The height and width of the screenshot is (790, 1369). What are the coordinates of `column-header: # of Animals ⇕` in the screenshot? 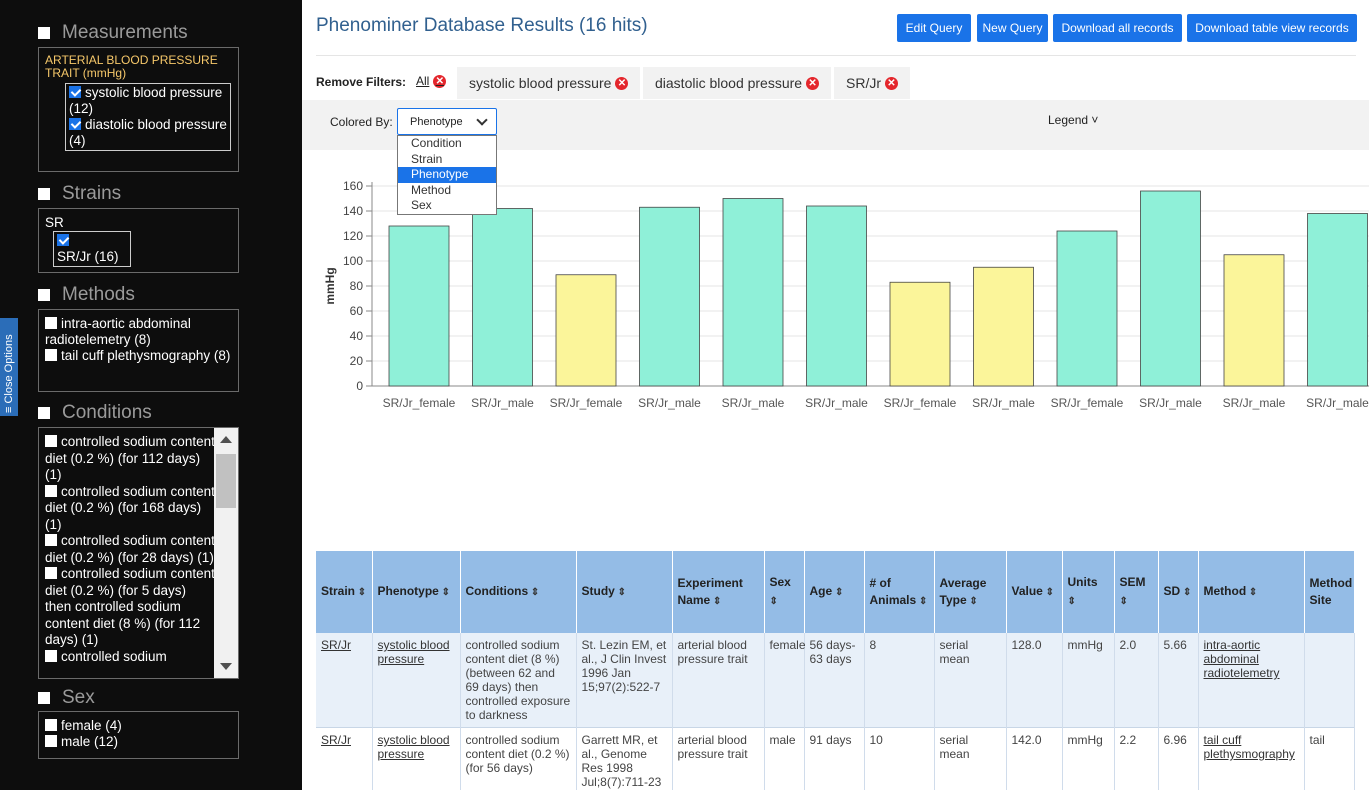 It's located at (899, 592).